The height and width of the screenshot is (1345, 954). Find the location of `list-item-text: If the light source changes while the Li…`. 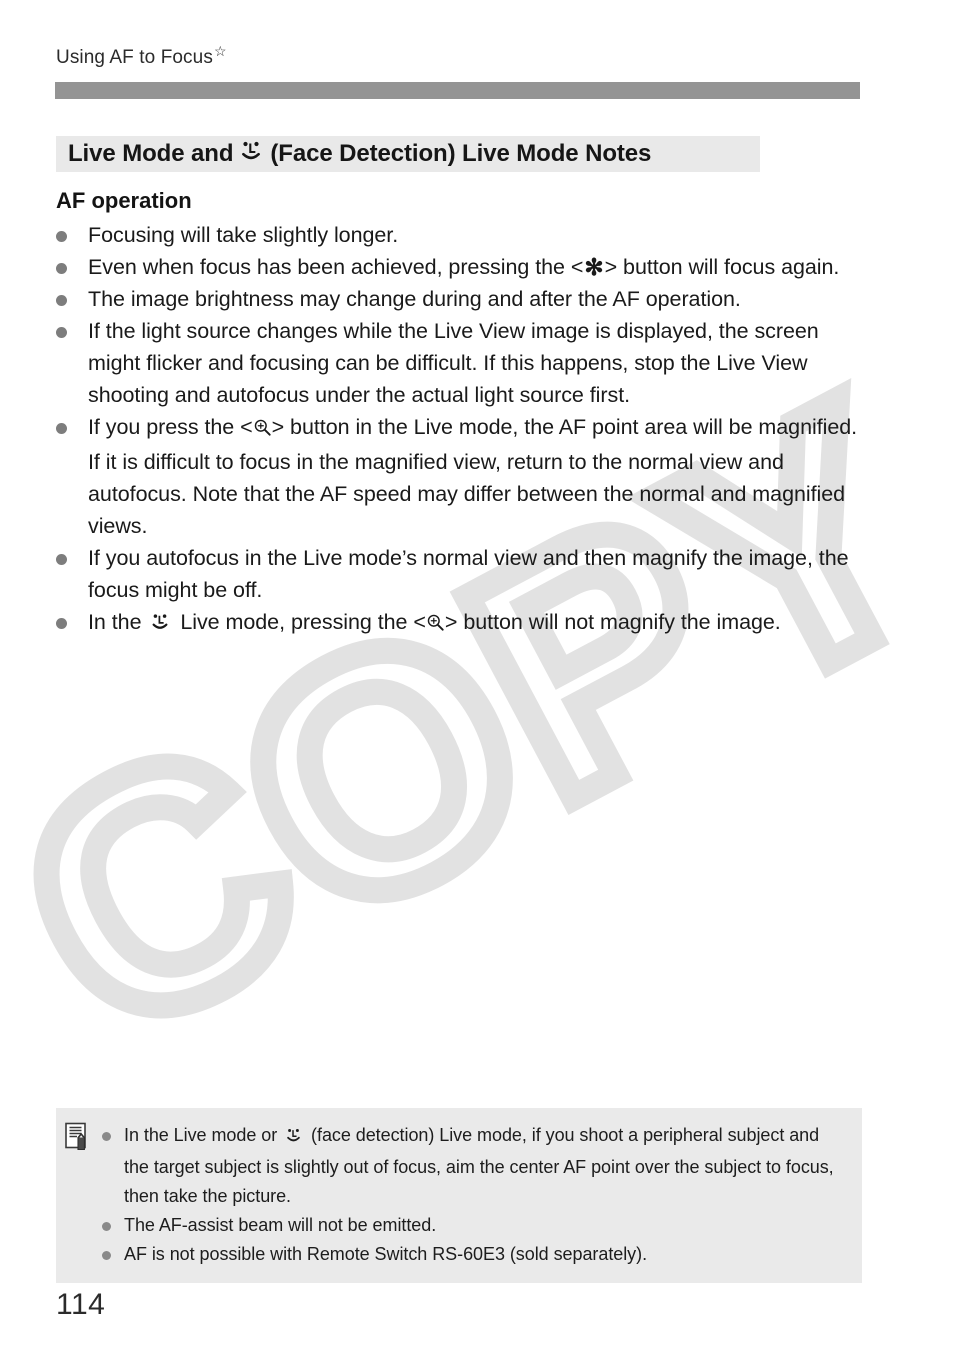

list-item-text: If the light source changes while the Li… is located at coordinates (477, 363).